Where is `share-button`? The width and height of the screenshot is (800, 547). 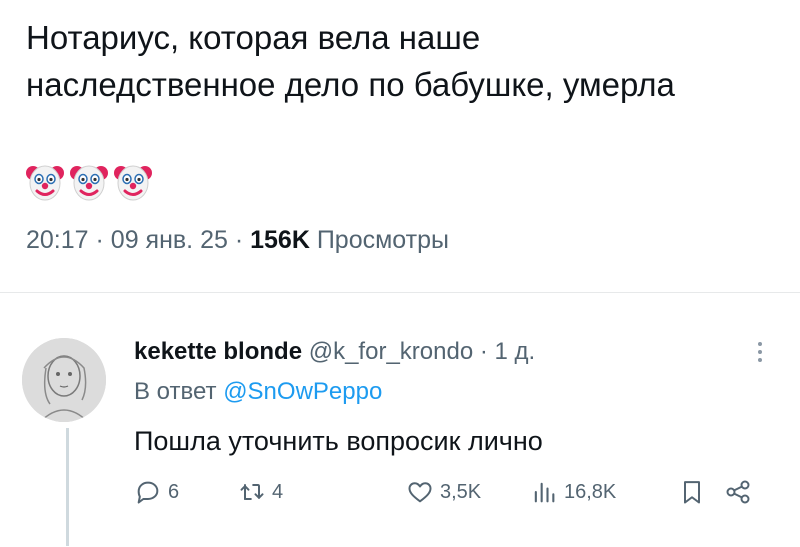
share-button is located at coordinates (738, 492).